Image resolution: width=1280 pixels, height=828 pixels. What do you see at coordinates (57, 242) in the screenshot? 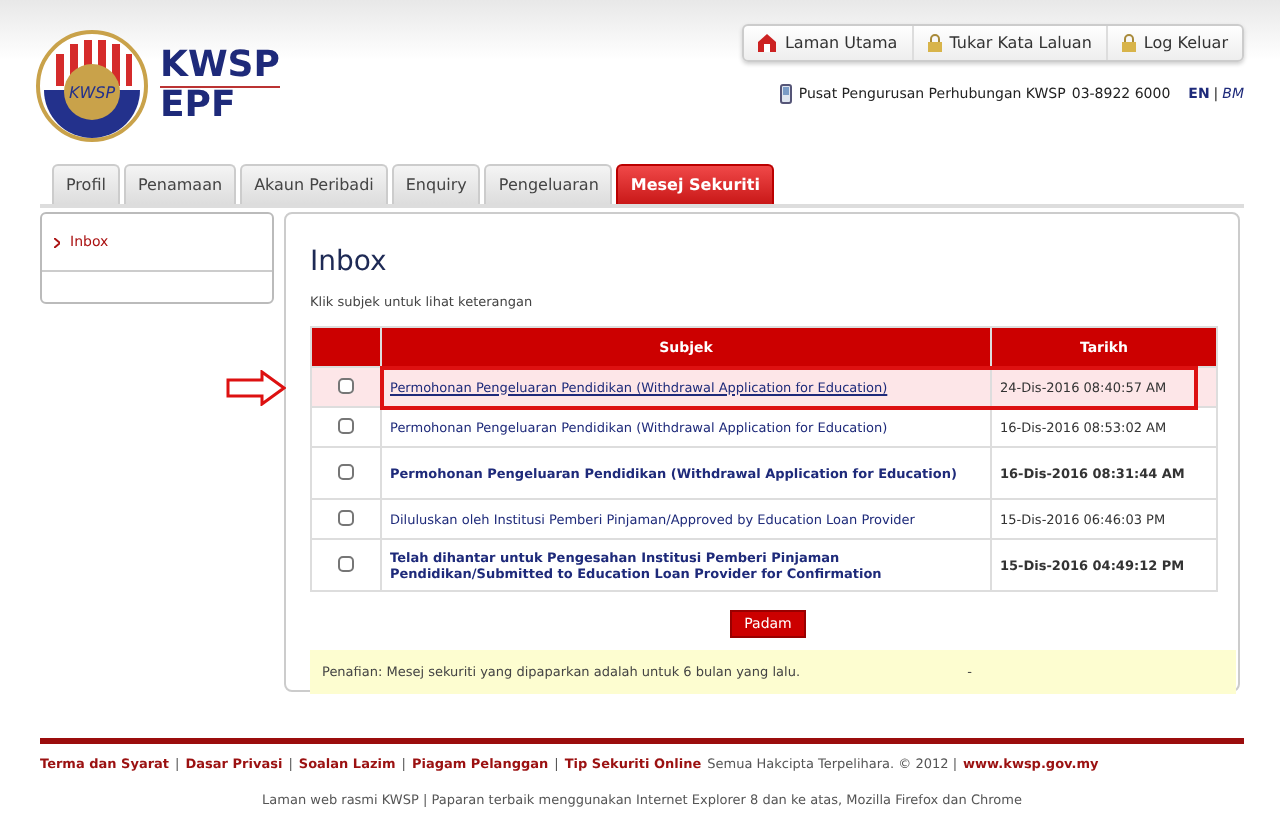
I see `chevron-icon` at bounding box center [57, 242].